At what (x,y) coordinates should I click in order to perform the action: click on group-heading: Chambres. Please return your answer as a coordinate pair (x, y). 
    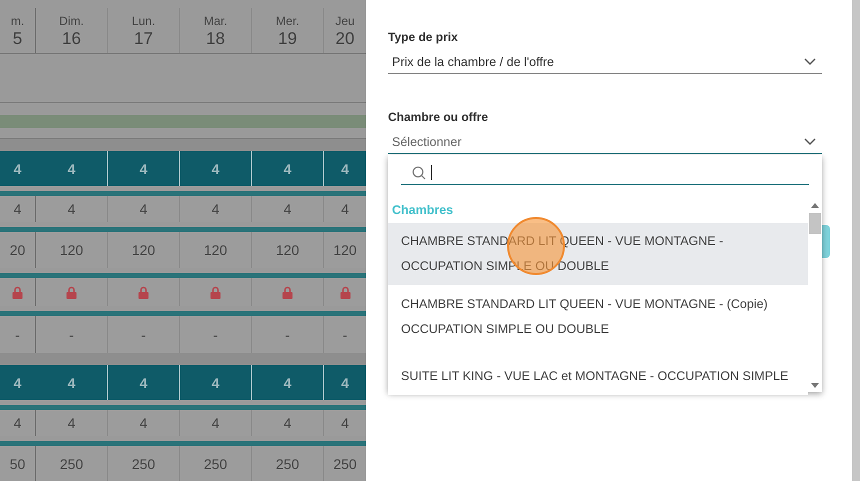
    Looking at the image, I should click on (422, 210).